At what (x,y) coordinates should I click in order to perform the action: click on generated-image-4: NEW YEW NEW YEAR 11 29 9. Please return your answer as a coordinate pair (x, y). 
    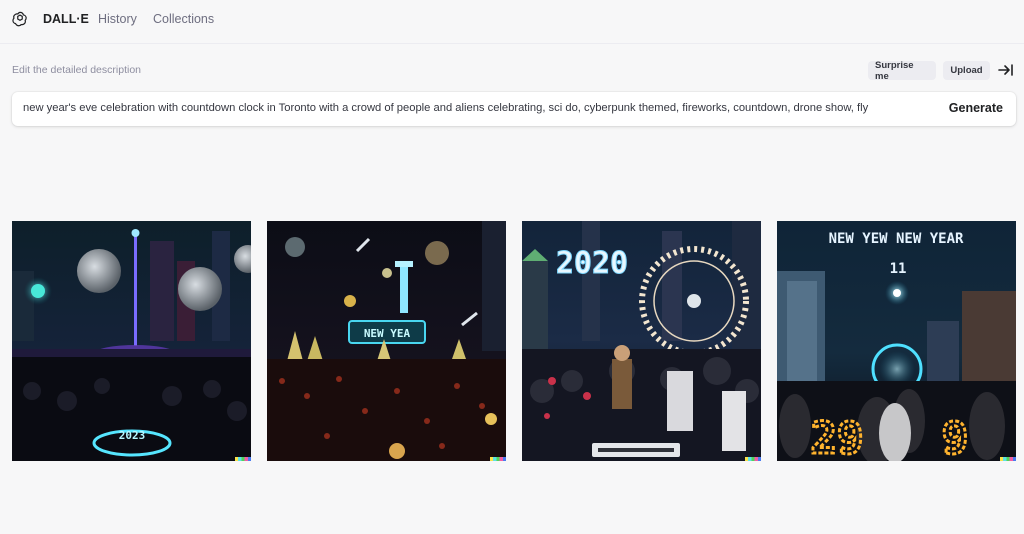
    Looking at the image, I should click on (896, 341).